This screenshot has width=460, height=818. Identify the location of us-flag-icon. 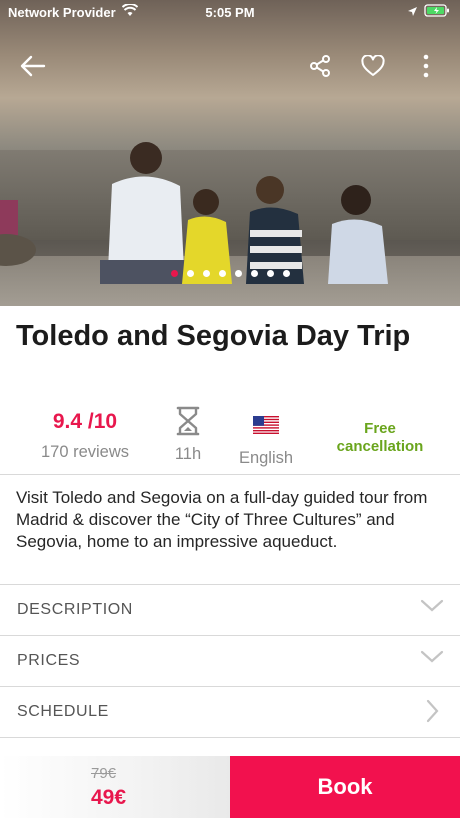
(266, 427).